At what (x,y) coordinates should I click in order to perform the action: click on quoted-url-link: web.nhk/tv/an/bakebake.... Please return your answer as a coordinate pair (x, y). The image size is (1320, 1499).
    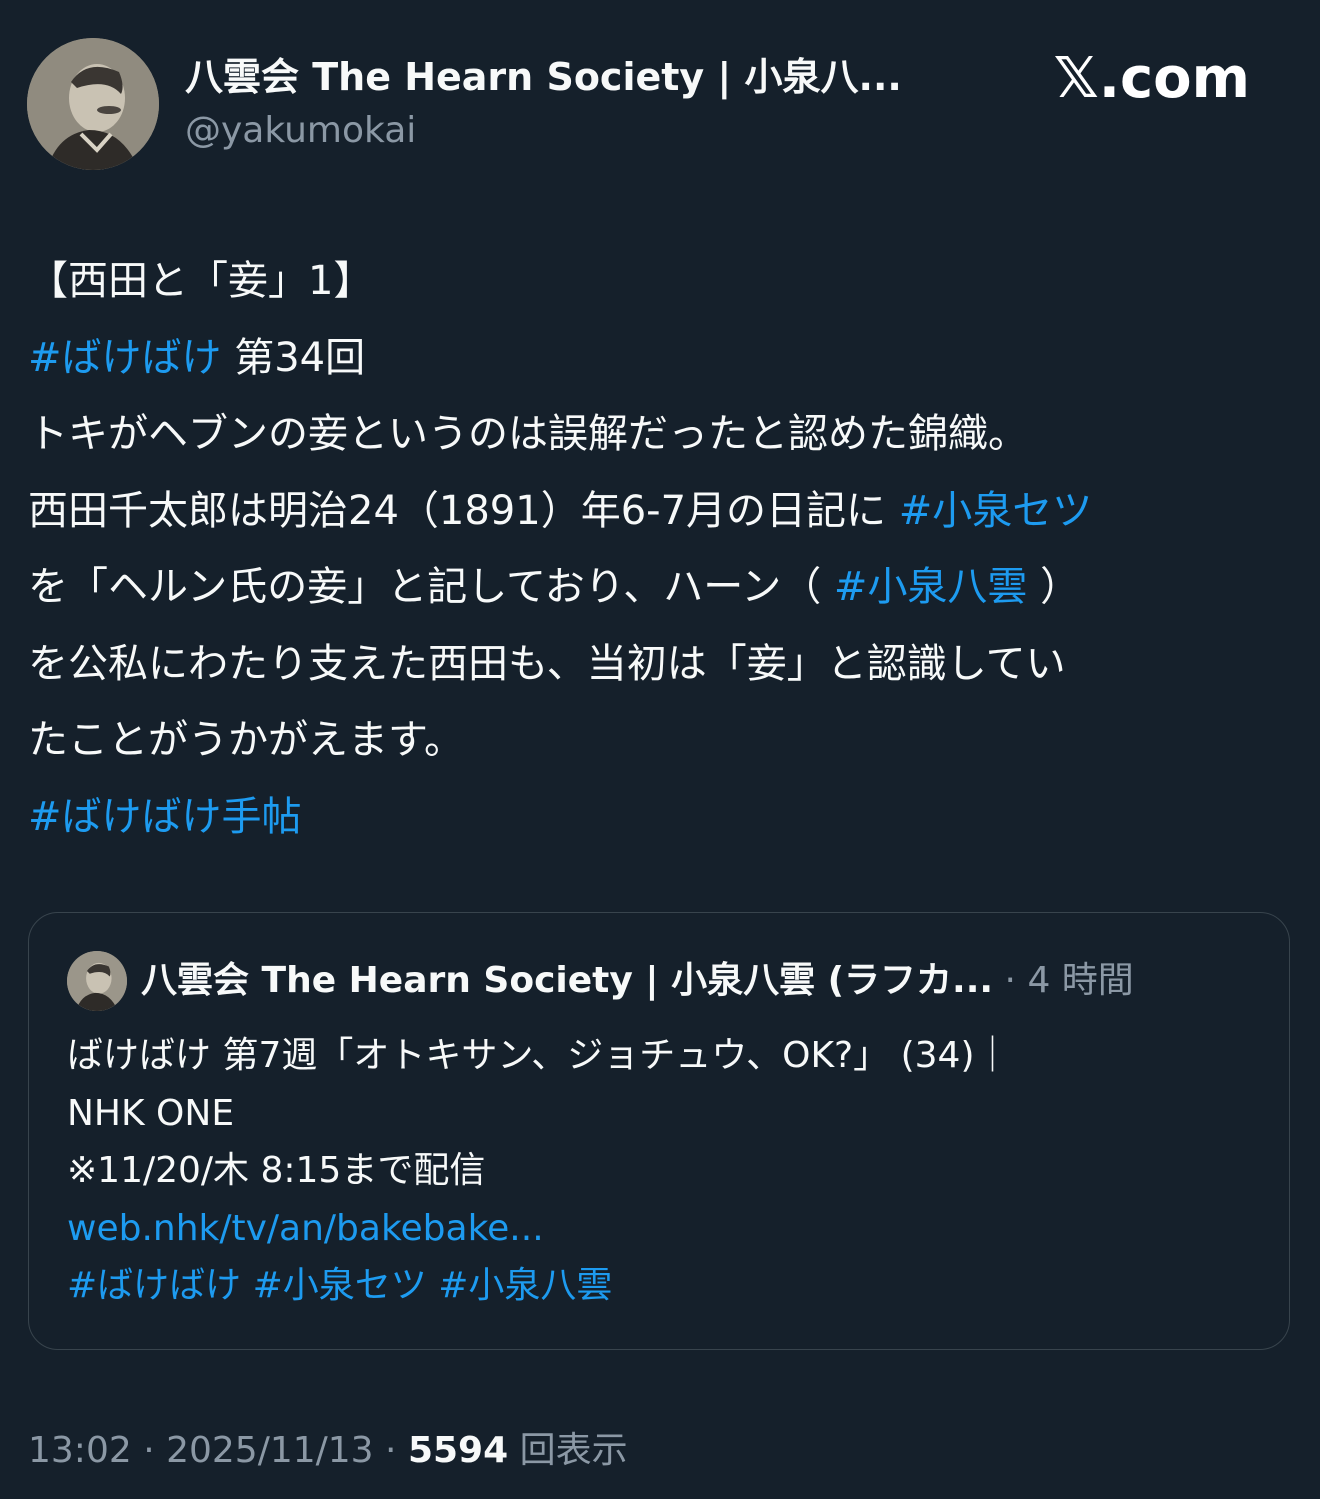
    Looking at the image, I should click on (305, 1228).